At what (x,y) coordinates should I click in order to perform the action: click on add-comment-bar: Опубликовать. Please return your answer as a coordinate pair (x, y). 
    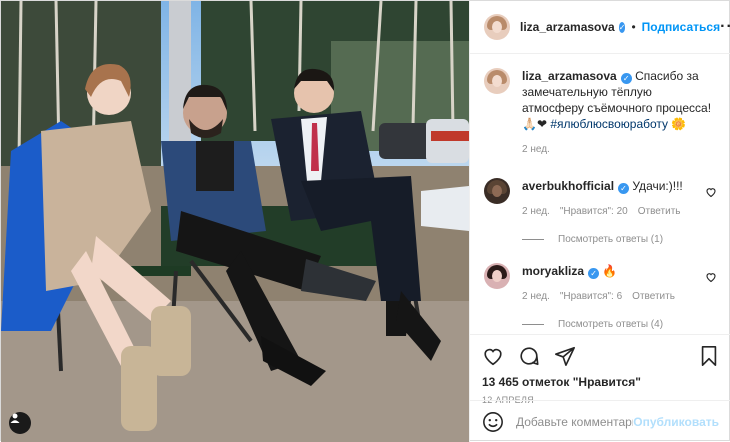
    Looking at the image, I should click on (600, 421).